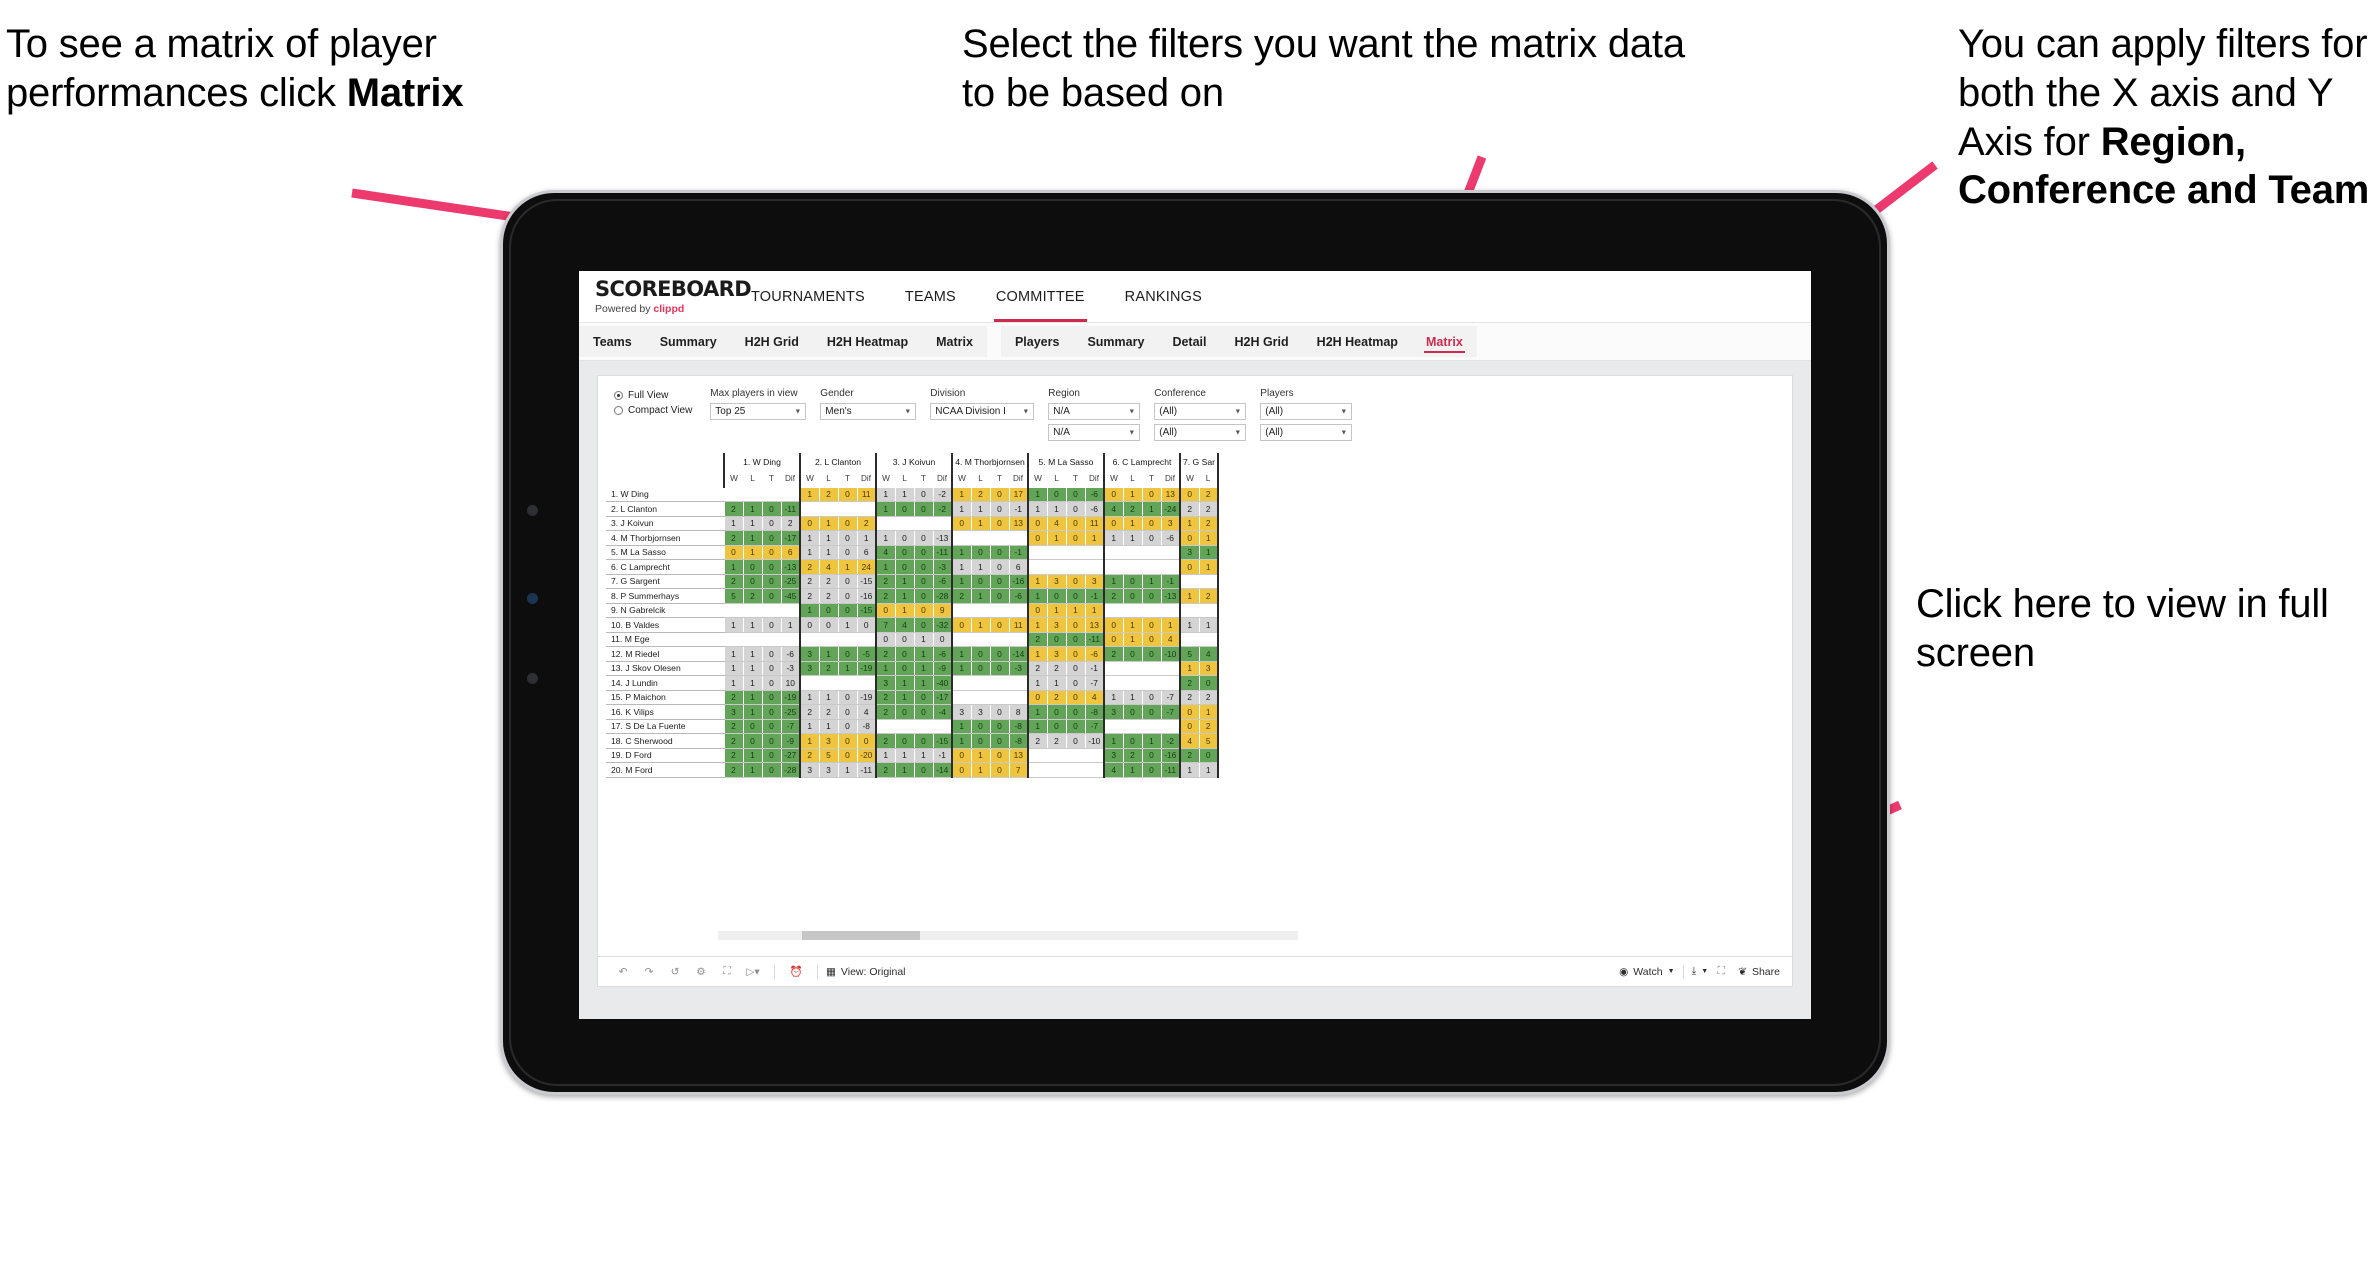  What do you see at coordinates (1094, 411) in the screenshot?
I see `select-region-x: N/A ▼` at bounding box center [1094, 411].